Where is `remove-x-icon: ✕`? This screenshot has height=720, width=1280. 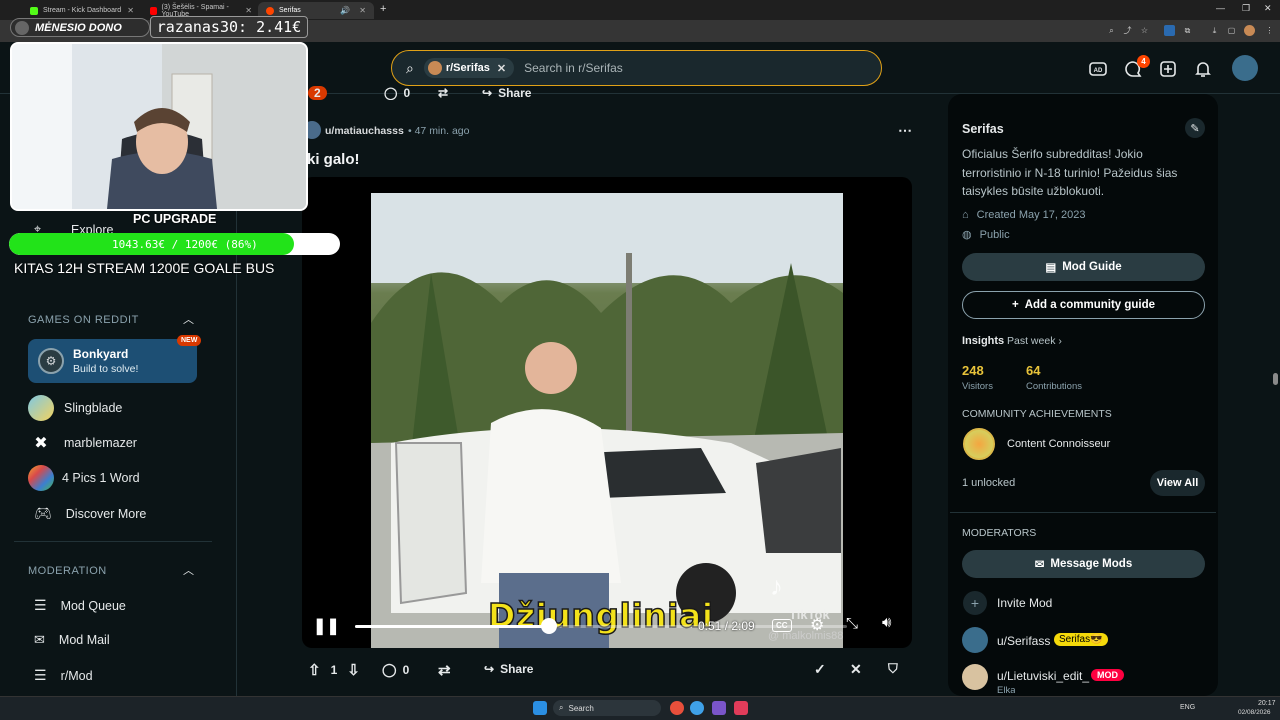
remove-x-icon: ✕ is located at coordinates (856, 669).